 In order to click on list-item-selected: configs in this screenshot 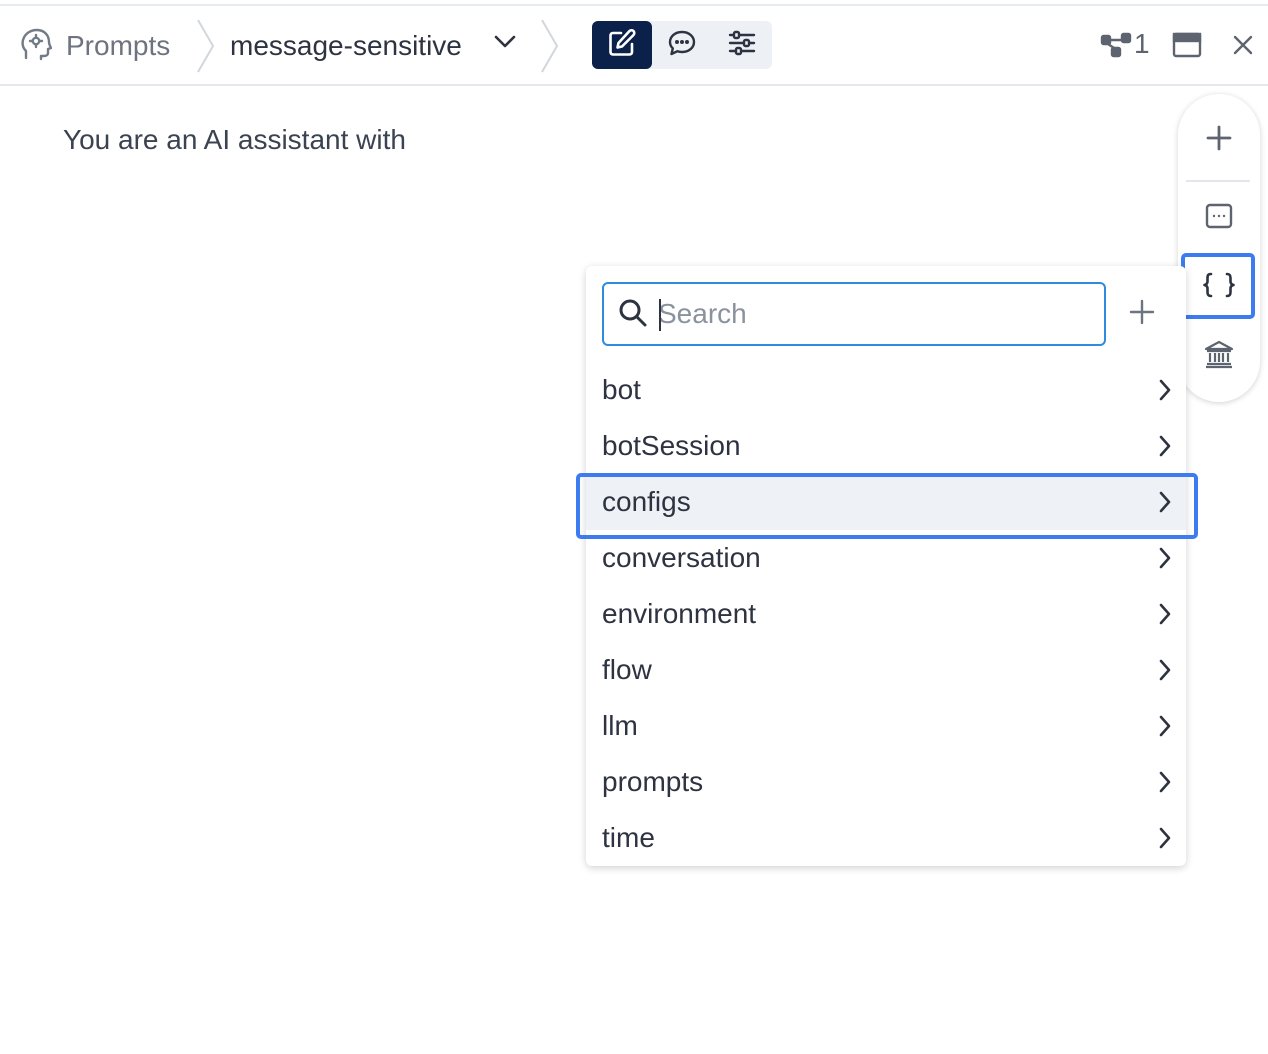, I will do `click(886, 502)`.